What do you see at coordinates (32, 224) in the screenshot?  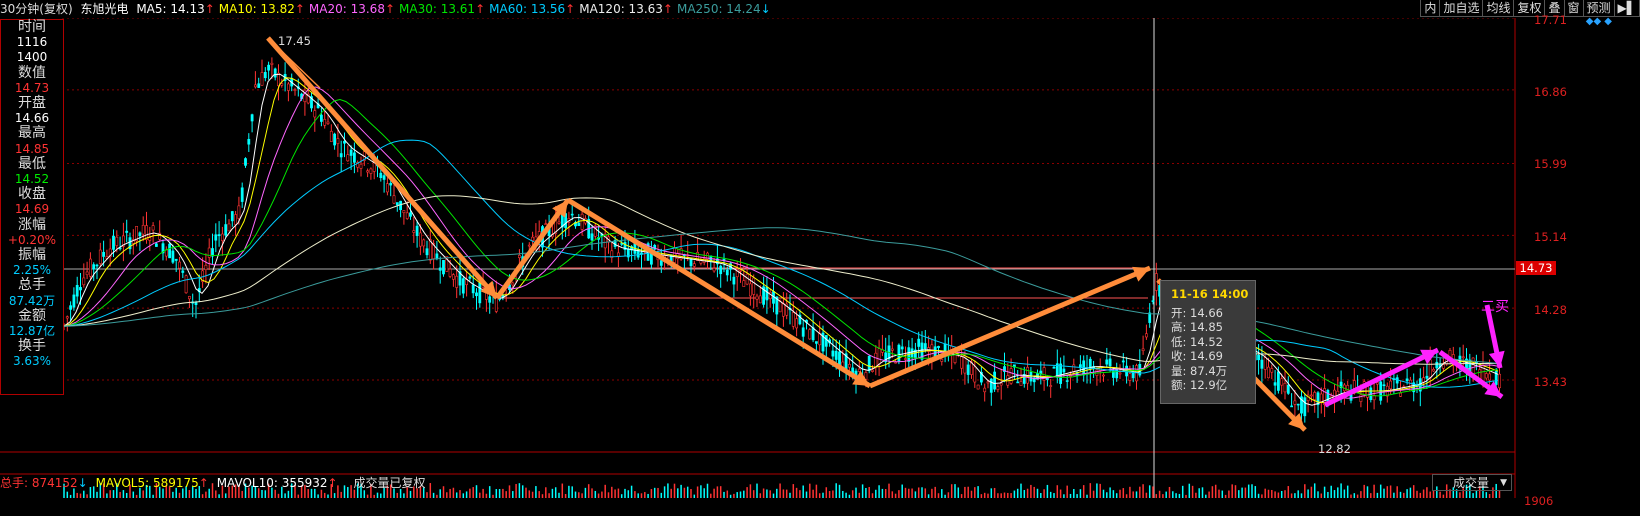 I see `info-label: 涨幅` at bounding box center [32, 224].